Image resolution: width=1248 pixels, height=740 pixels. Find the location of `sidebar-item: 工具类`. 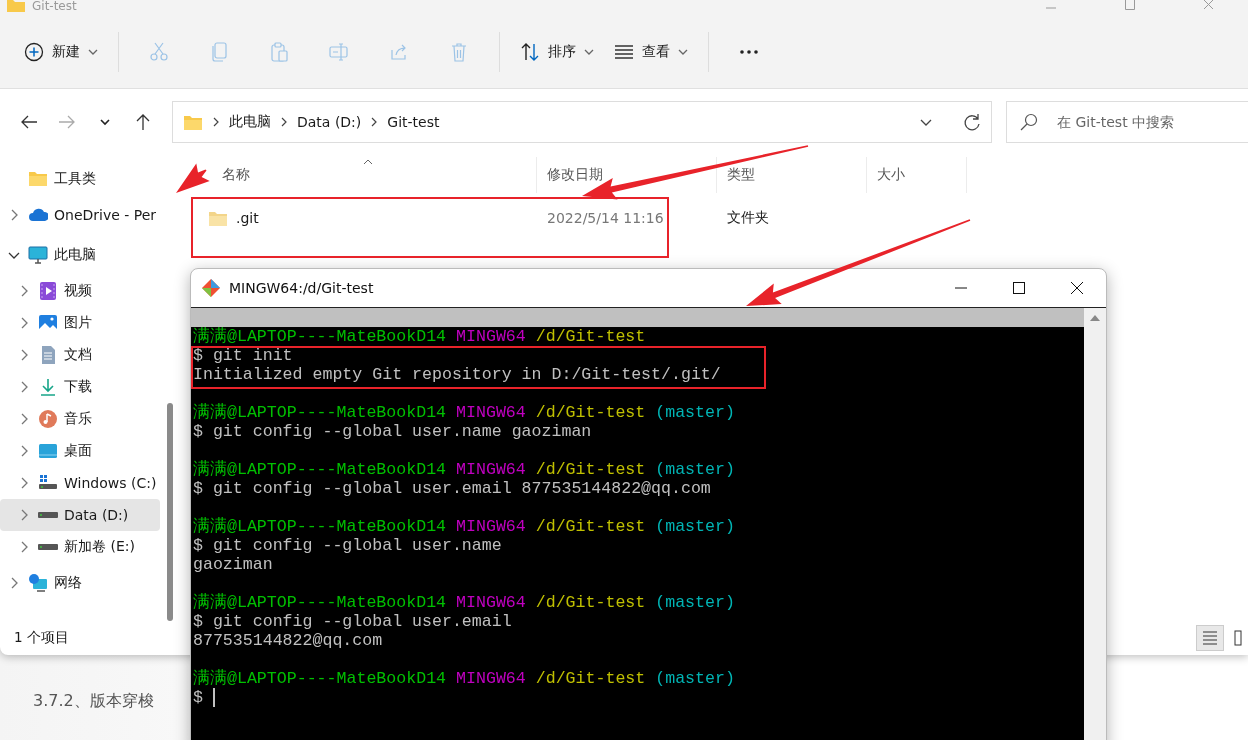

sidebar-item: 工具类 is located at coordinates (80, 179).